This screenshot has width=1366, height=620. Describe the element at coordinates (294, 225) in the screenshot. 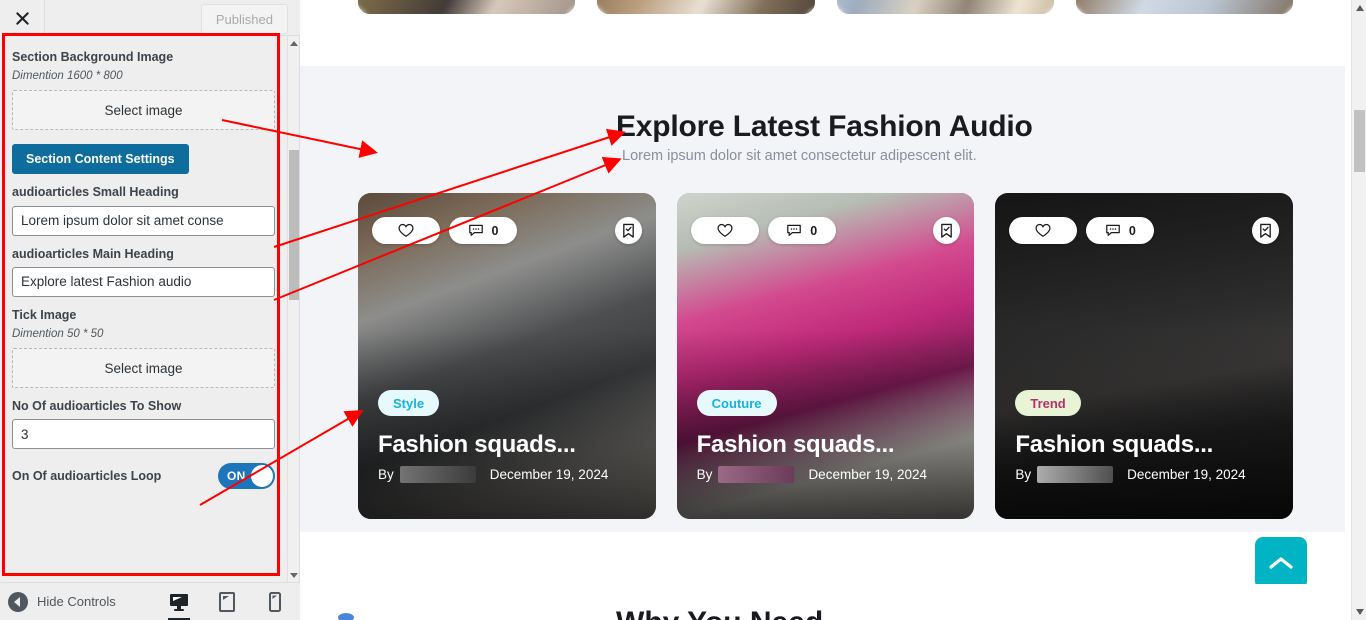

I see `customizer-scrollbar-thumb` at that location.